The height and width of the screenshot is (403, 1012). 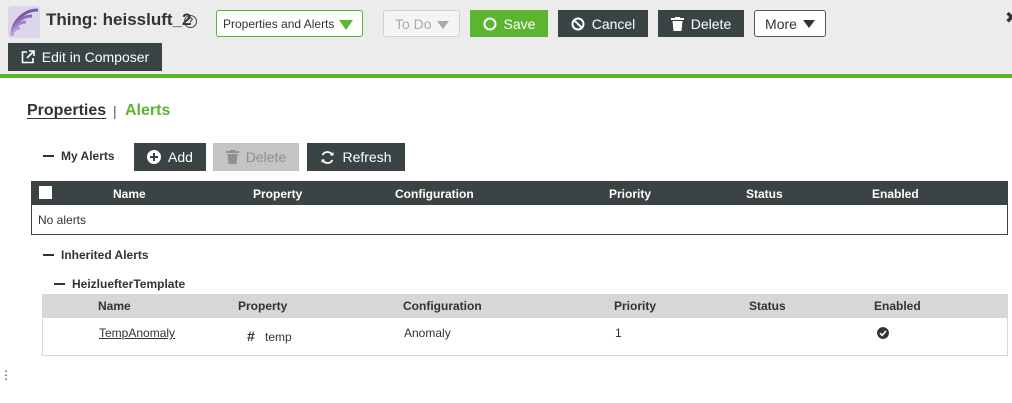 I want to click on delete-alert-button: Delete, so click(x=256, y=157).